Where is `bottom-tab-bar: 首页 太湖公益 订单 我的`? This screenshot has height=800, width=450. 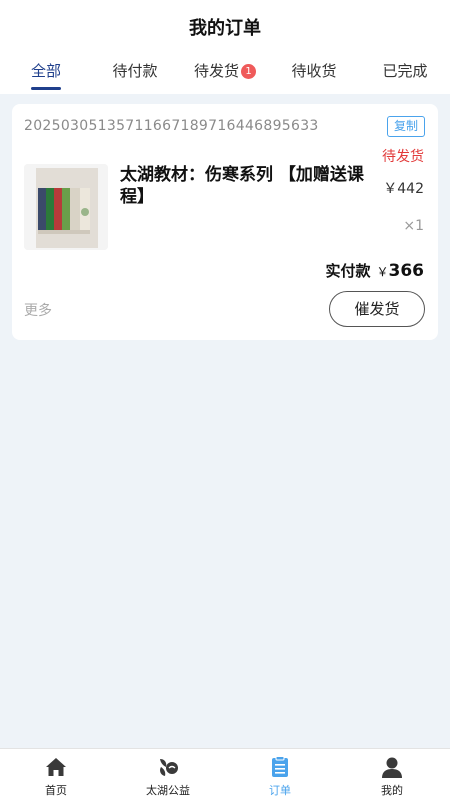 bottom-tab-bar: 首页 太湖公益 订单 我的 is located at coordinates (225, 774).